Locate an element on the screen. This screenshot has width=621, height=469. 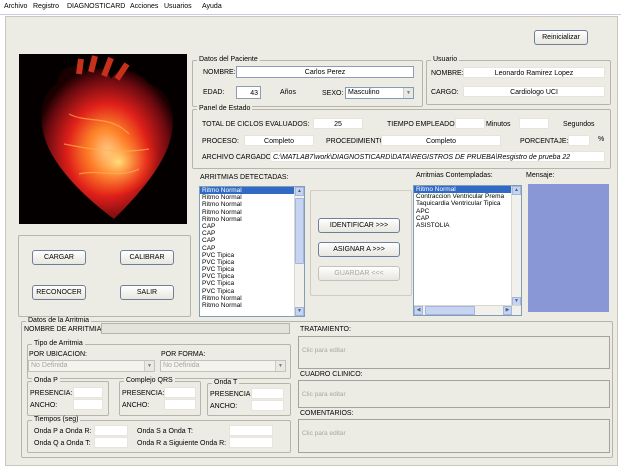
menu-usuarios: Usuarios is located at coordinates (178, 6).